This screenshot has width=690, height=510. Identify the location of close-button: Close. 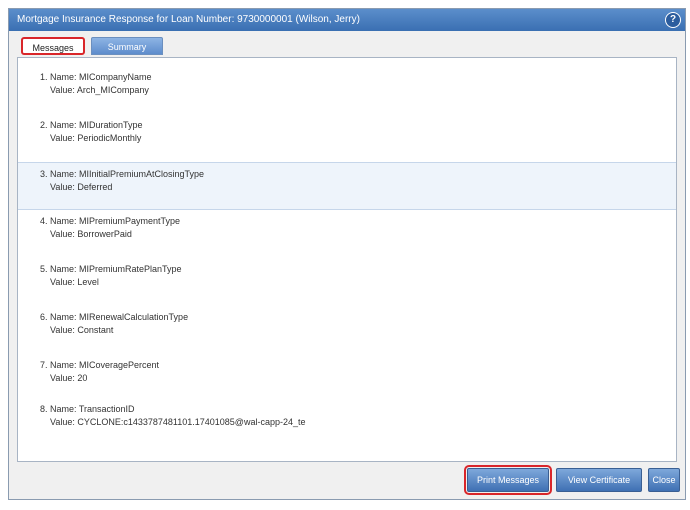
(664, 480).